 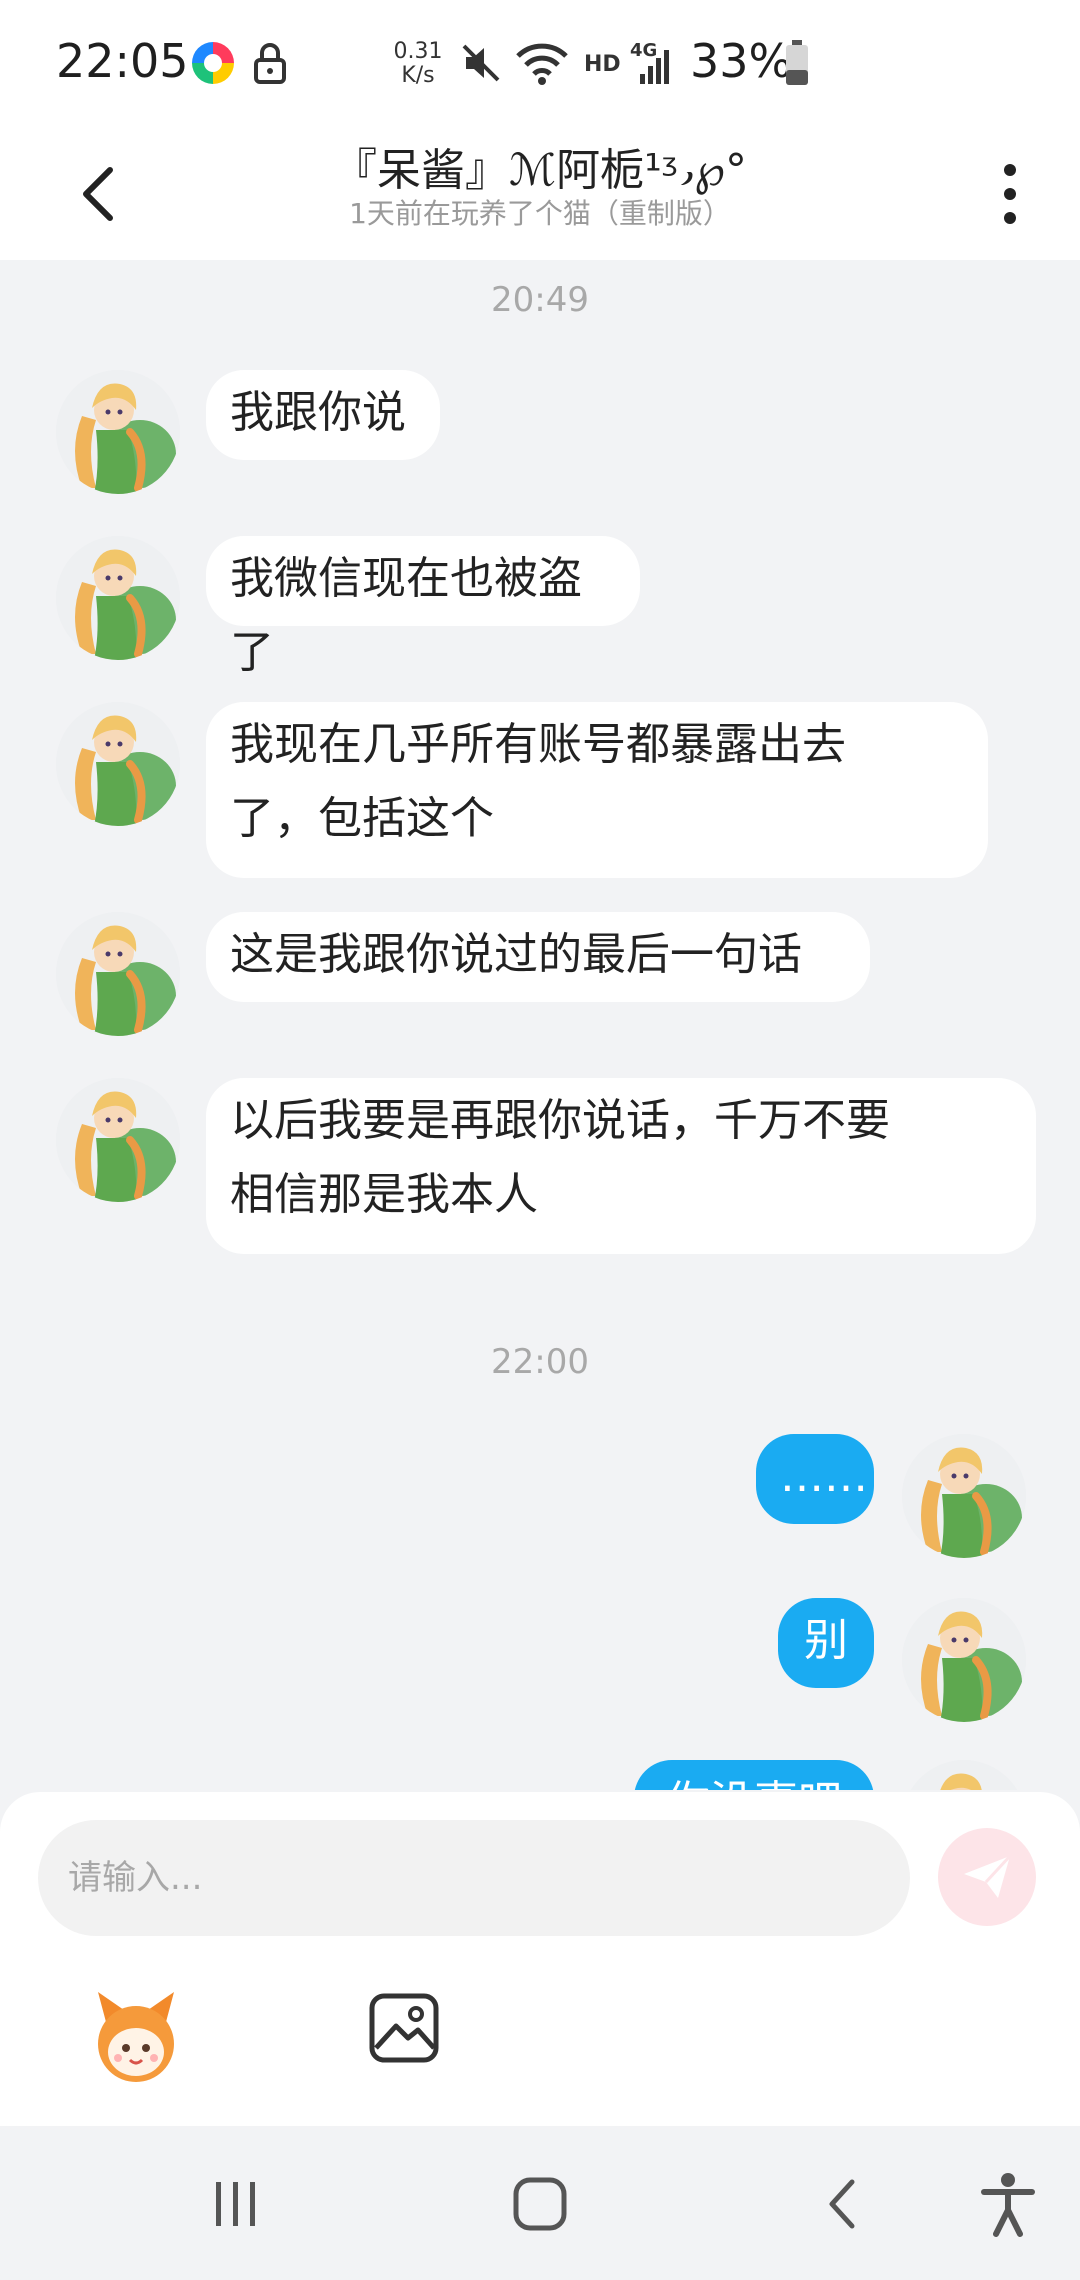 What do you see at coordinates (481, 63) in the screenshot?
I see `mute-icon` at bounding box center [481, 63].